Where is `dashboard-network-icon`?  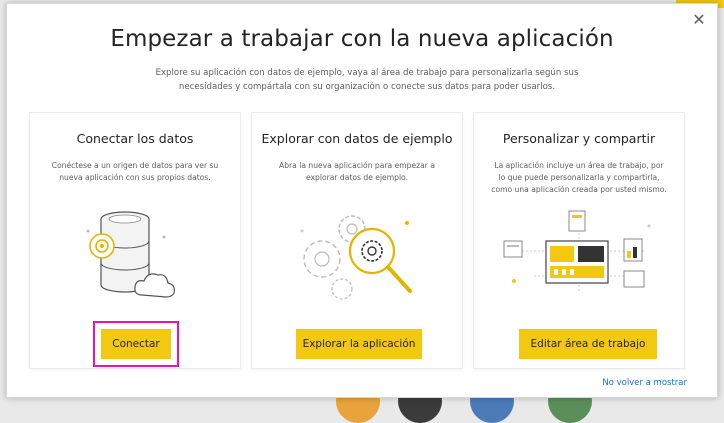
dashboard-network-icon is located at coordinates (577, 250).